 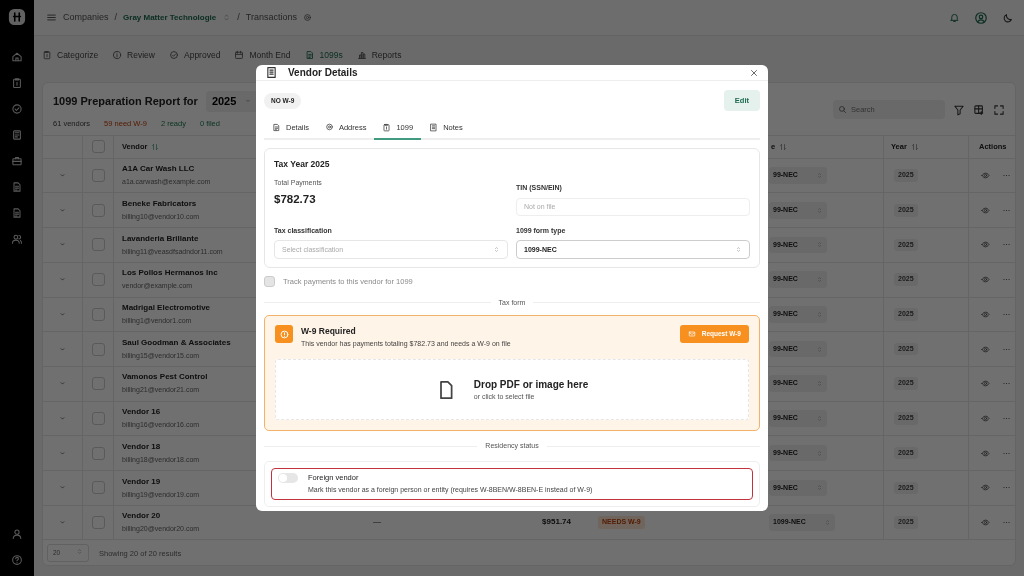 What do you see at coordinates (284, 334) in the screenshot?
I see `alert-icon` at bounding box center [284, 334].